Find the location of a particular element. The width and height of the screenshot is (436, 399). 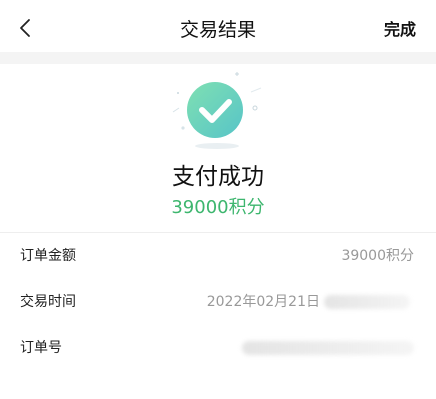

page-title: 交易结果 is located at coordinates (217, 30).